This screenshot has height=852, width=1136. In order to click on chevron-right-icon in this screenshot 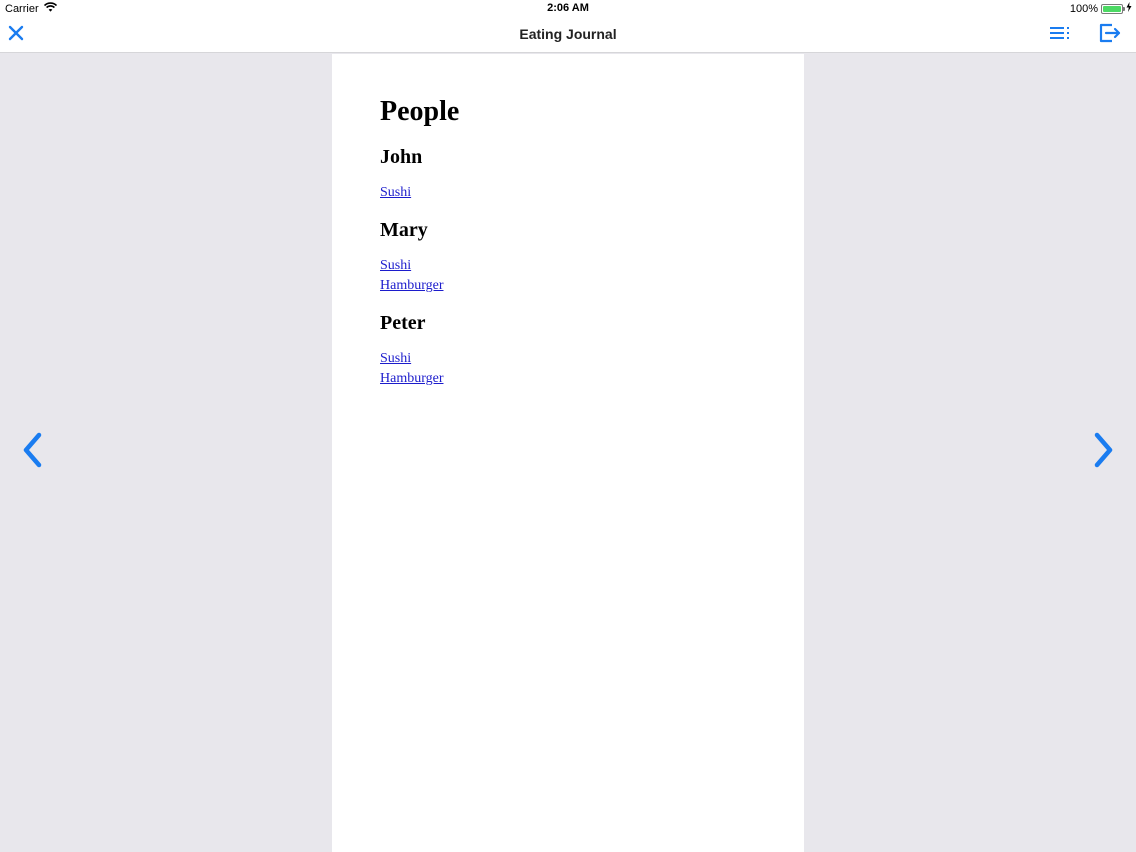, I will do `click(1103, 452)`.